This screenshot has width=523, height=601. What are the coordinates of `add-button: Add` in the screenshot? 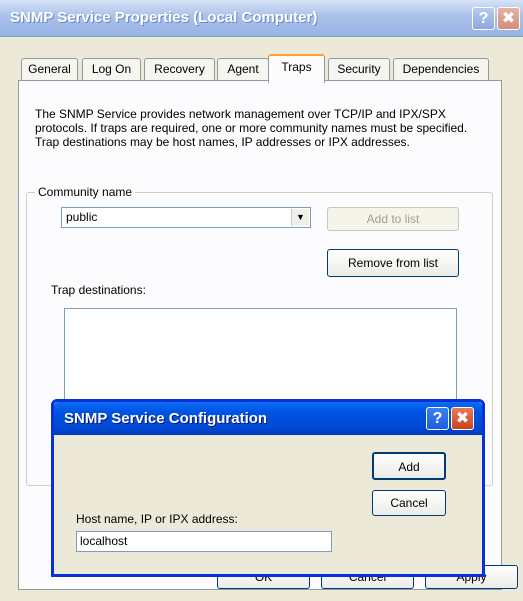 It's located at (409, 466).